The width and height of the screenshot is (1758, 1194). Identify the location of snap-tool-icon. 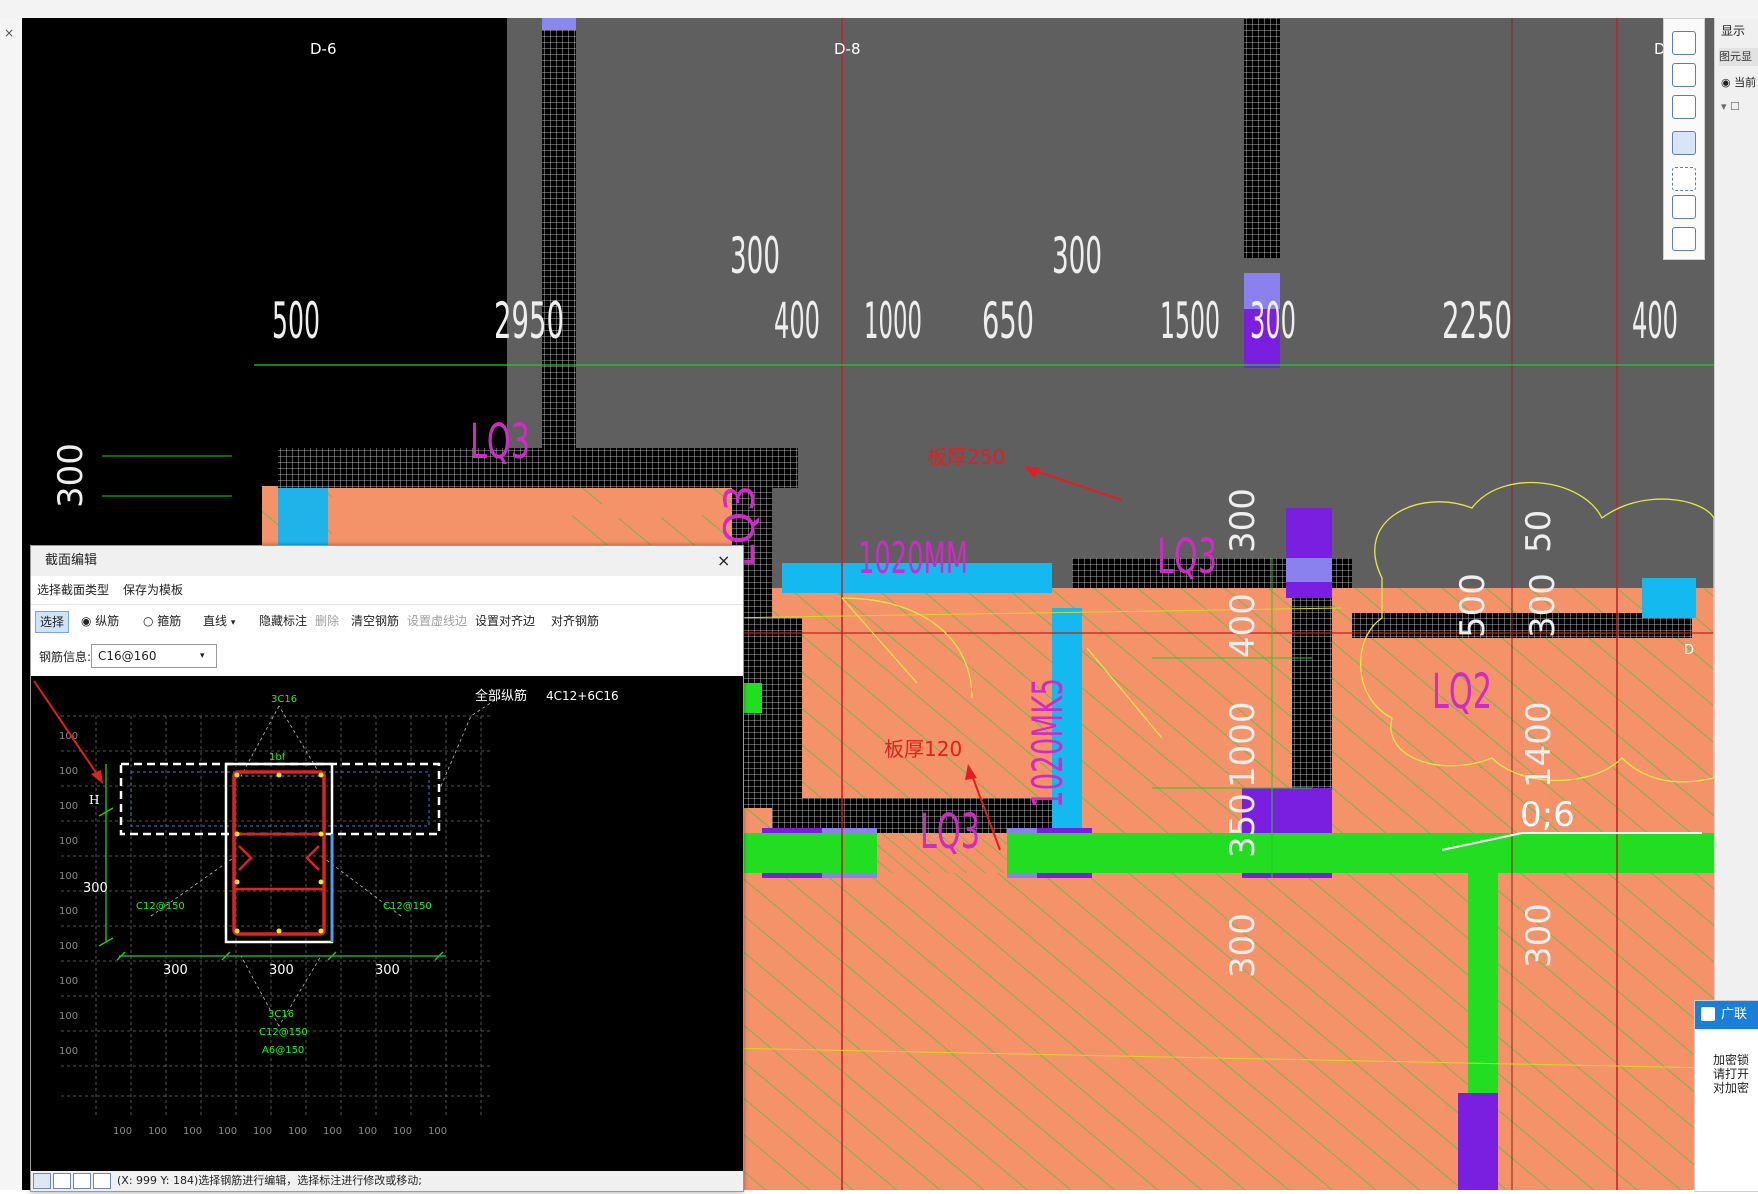
(42, 1181).